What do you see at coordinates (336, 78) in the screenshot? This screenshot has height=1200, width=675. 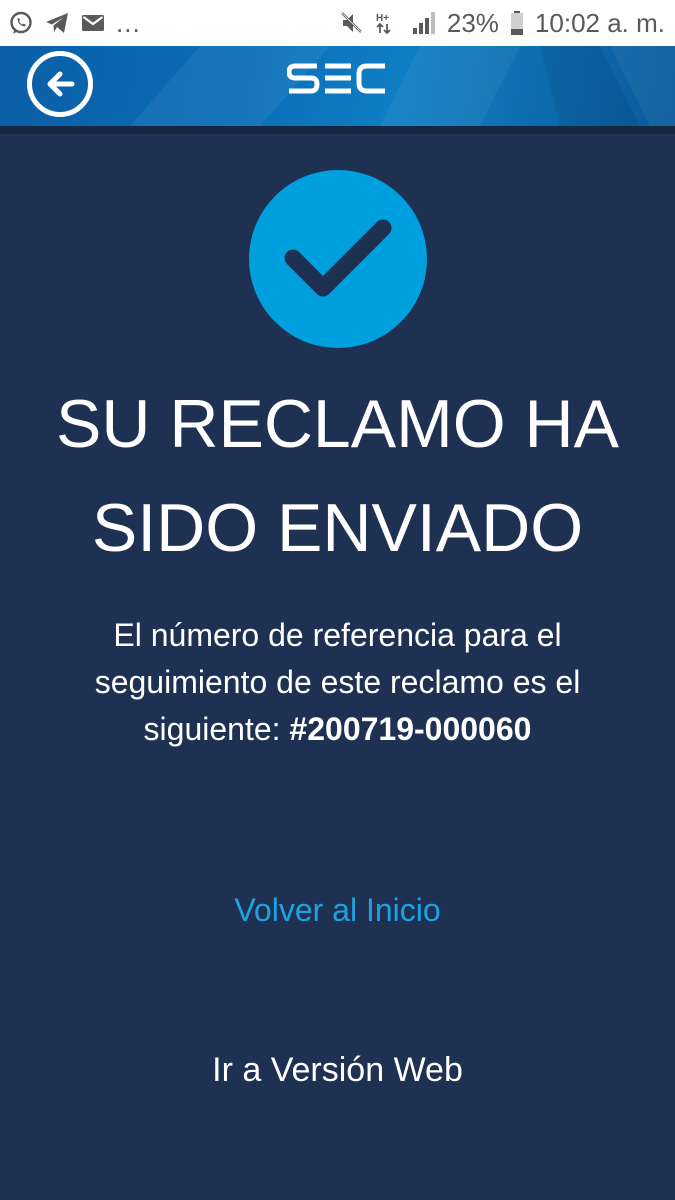 I see `sec-logo` at bounding box center [336, 78].